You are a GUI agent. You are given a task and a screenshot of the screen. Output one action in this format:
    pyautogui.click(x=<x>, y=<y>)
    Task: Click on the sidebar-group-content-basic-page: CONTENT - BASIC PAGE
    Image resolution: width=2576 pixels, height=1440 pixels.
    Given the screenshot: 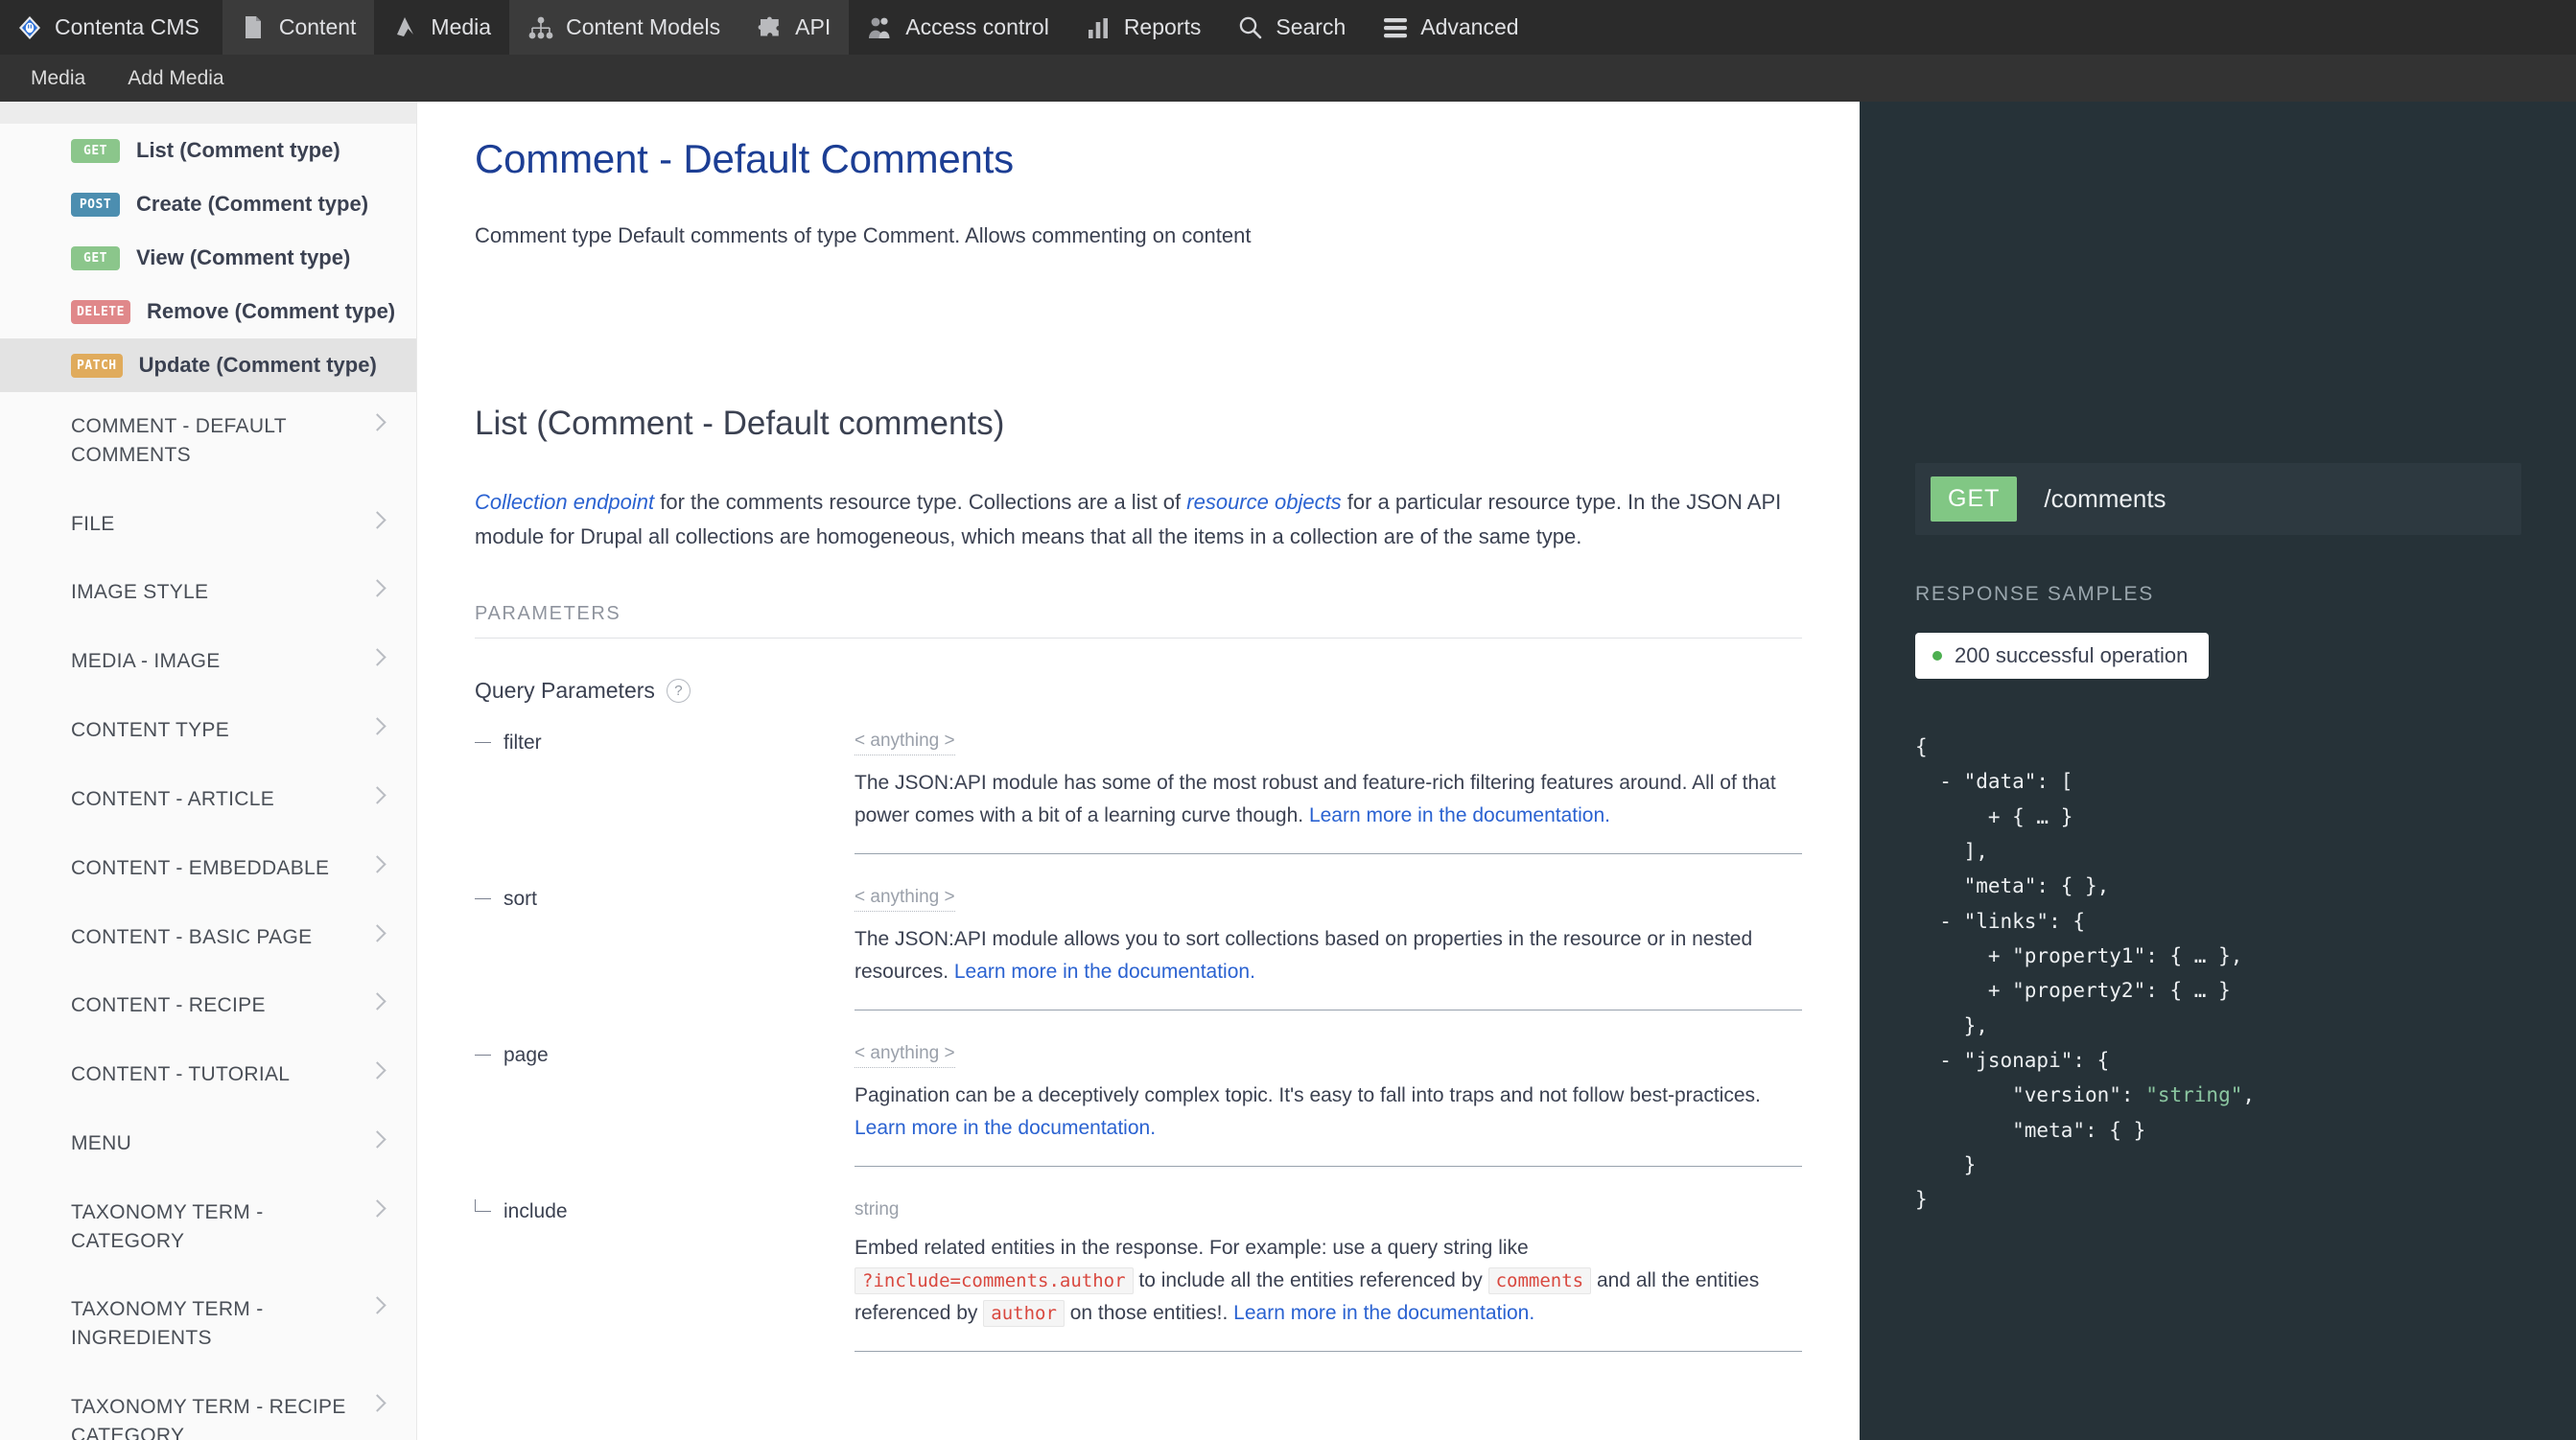 What is the action you would take?
    pyautogui.click(x=208, y=938)
    